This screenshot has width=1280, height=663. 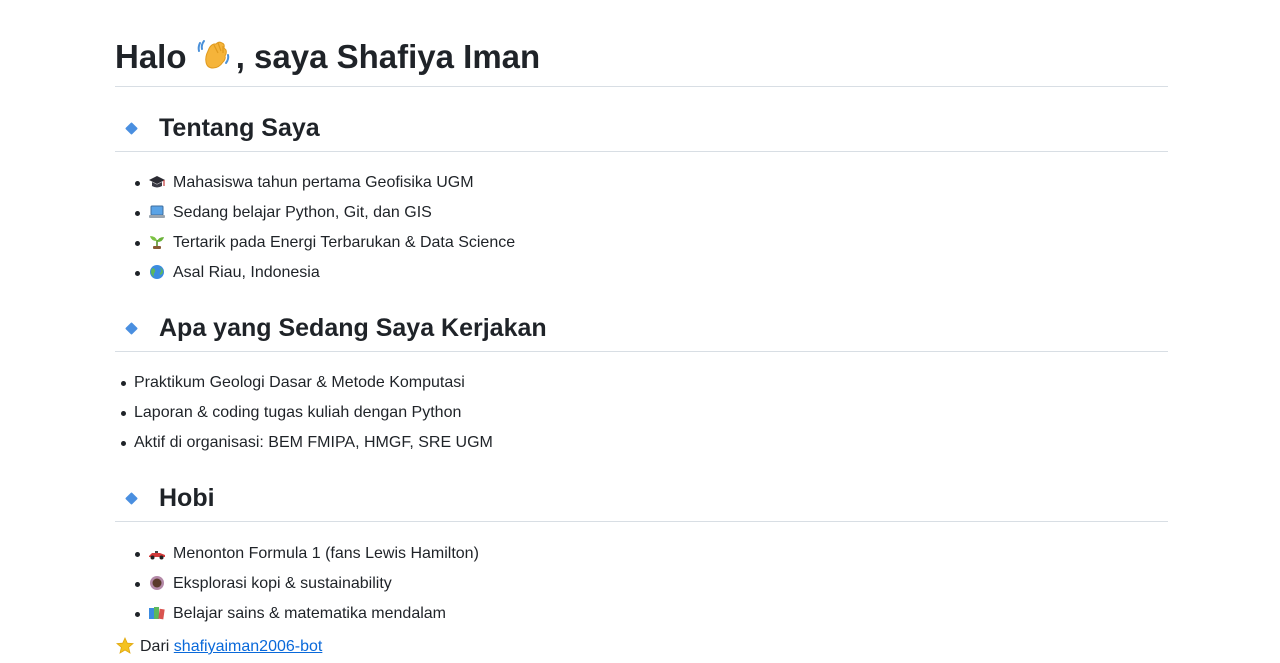 I want to click on footer-credit: Dari shafiyaiman2006-bot, so click(x=219, y=647).